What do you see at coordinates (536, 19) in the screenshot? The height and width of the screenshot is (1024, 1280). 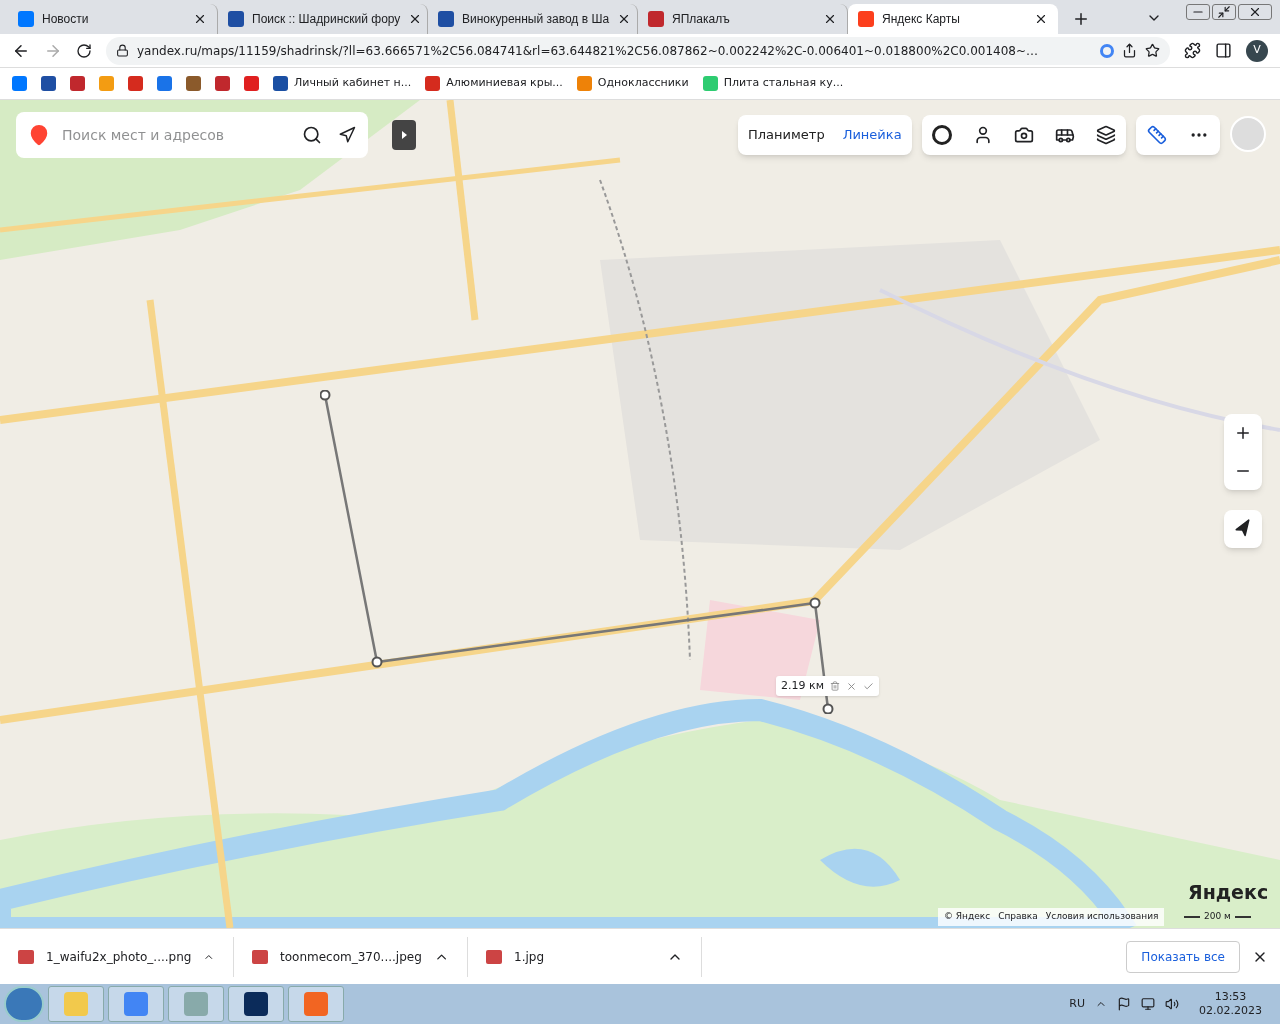 I see `tab-title: Винокуренный завод в Ша` at bounding box center [536, 19].